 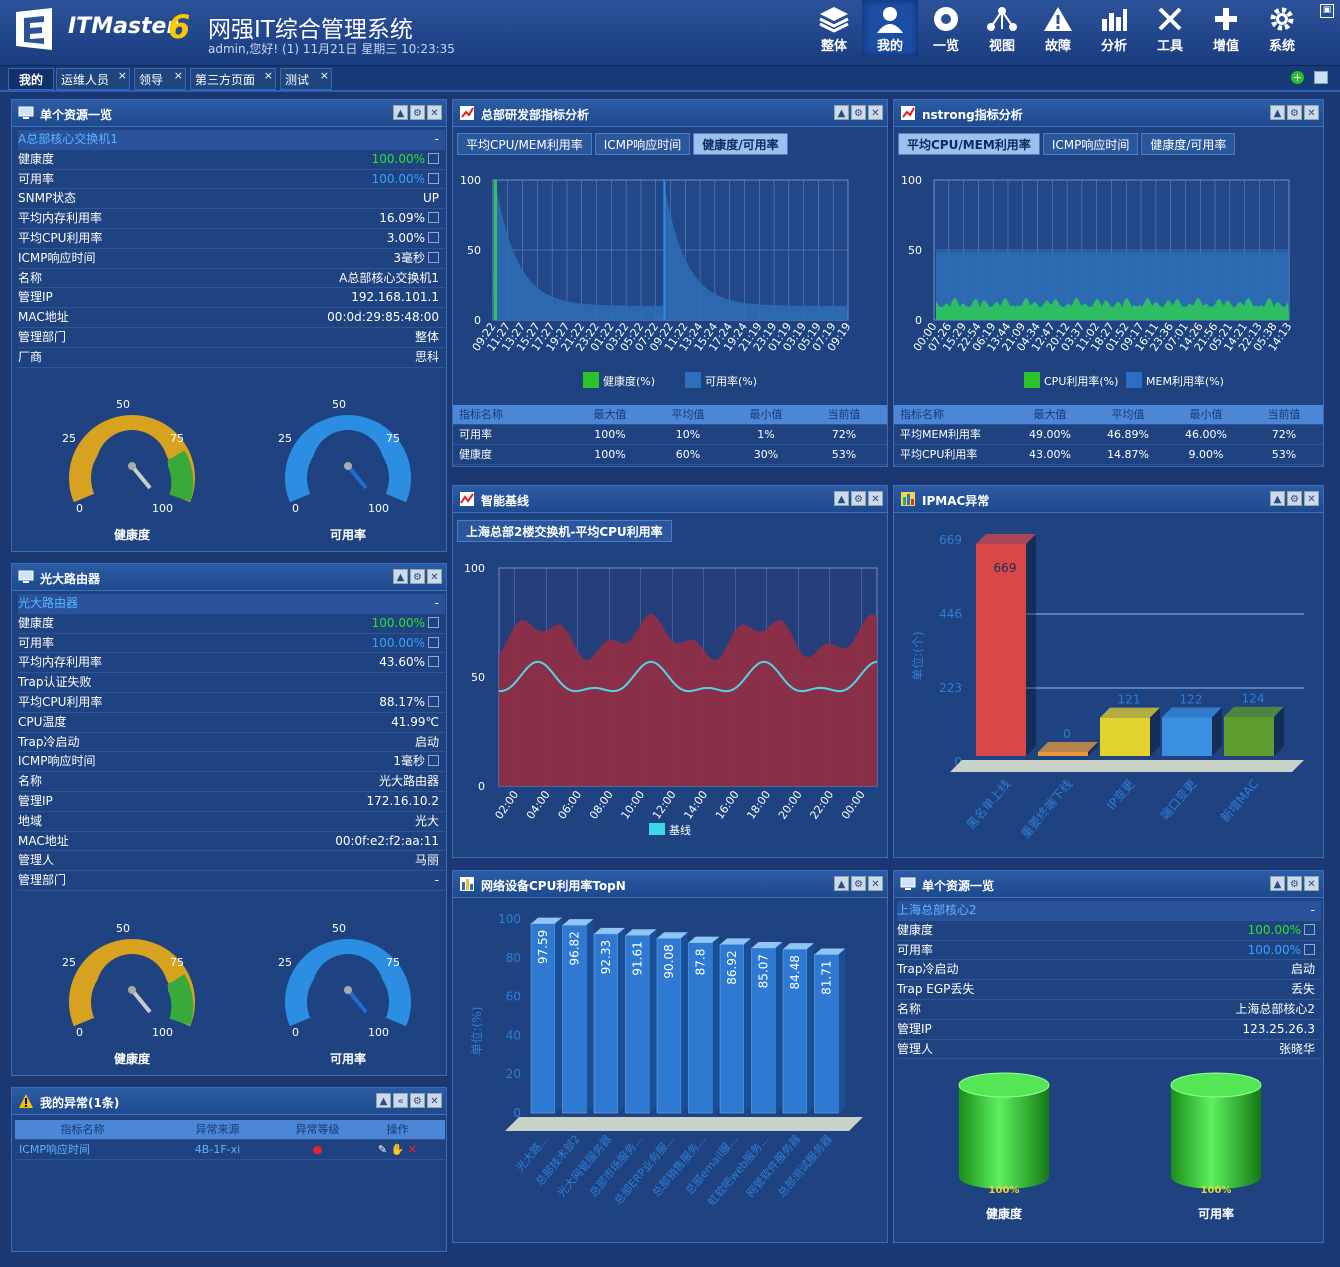 I want to click on kv-row: MAC地址 00:0d:29:85:48:00, so click(x=231, y=318).